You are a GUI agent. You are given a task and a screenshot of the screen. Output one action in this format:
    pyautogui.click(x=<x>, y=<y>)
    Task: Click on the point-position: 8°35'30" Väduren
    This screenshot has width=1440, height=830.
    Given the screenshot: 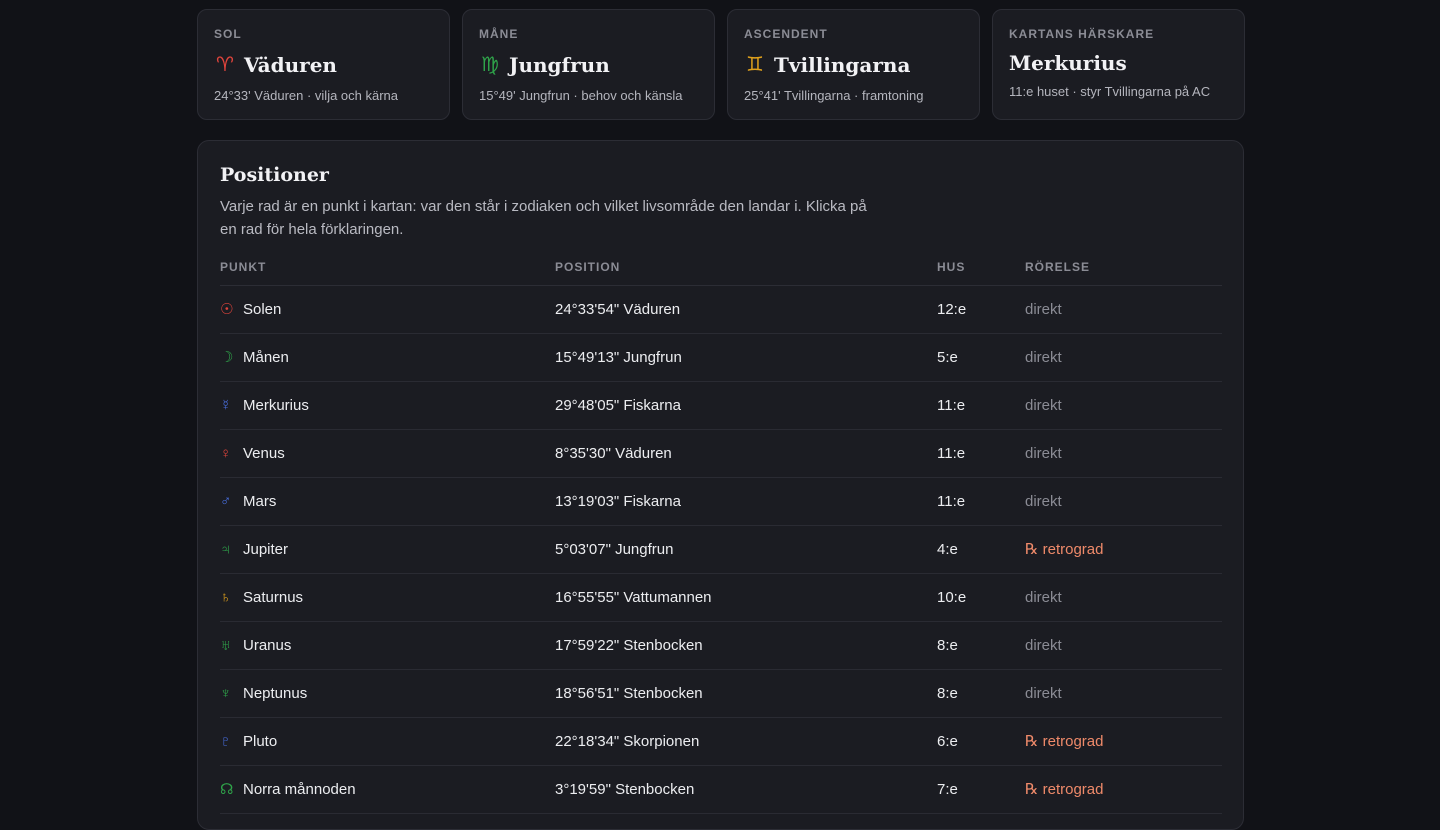 What is the action you would take?
    pyautogui.click(x=746, y=453)
    